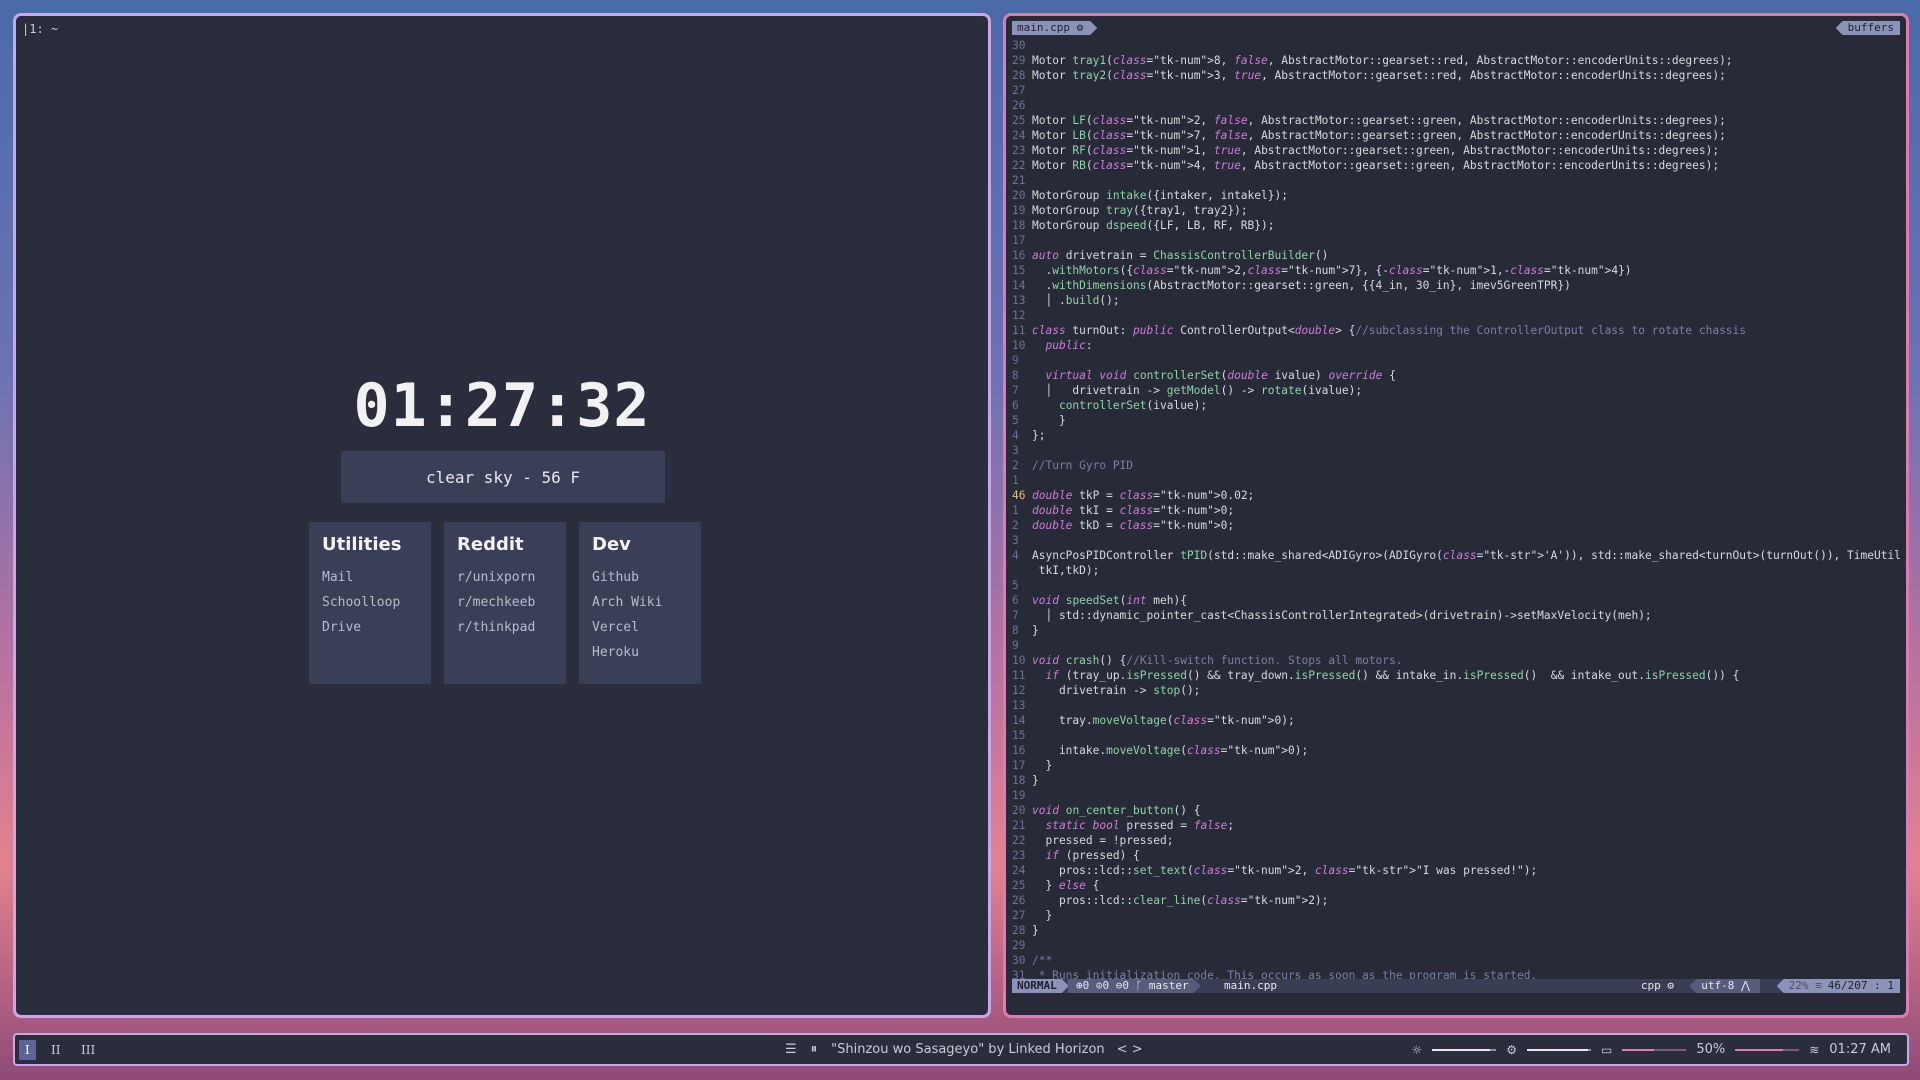 The height and width of the screenshot is (1080, 1920). What do you see at coordinates (1457, 960) in the screenshot?
I see `code-line: 30 /**` at bounding box center [1457, 960].